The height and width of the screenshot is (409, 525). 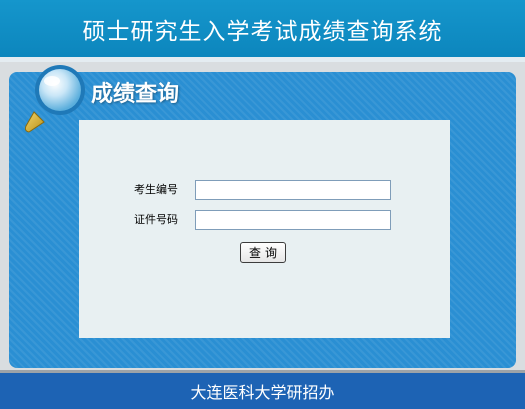 I want to click on exam-number-input, so click(x=293, y=190).